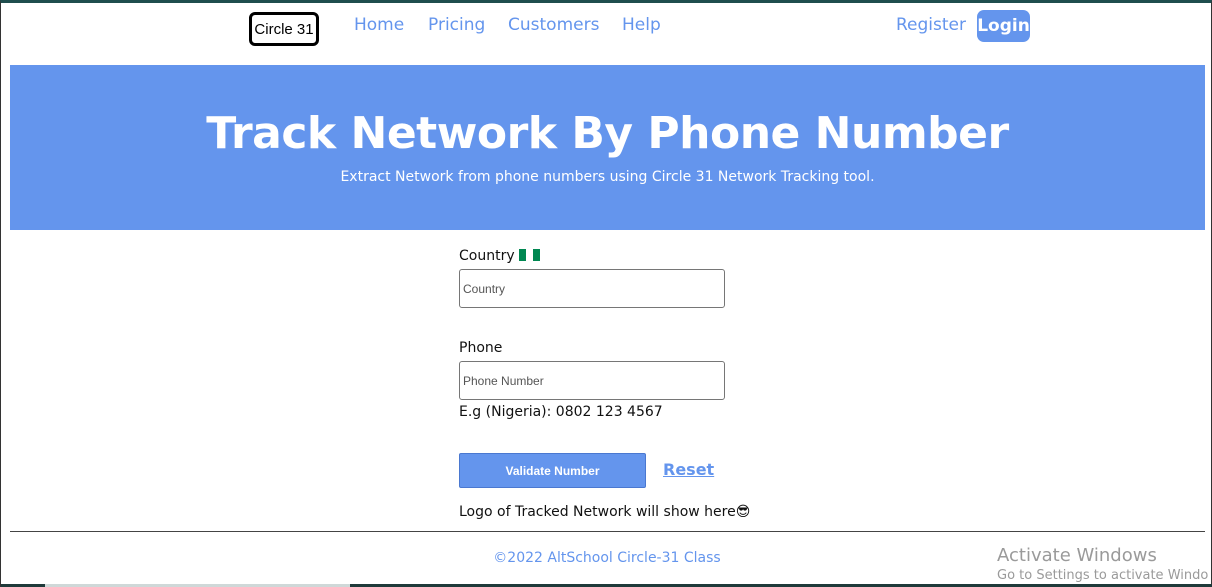 The height and width of the screenshot is (587, 1212). Describe the element at coordinates (552, 470) in the screenshot. I see `validate-number-button: Validate Number` at that location.